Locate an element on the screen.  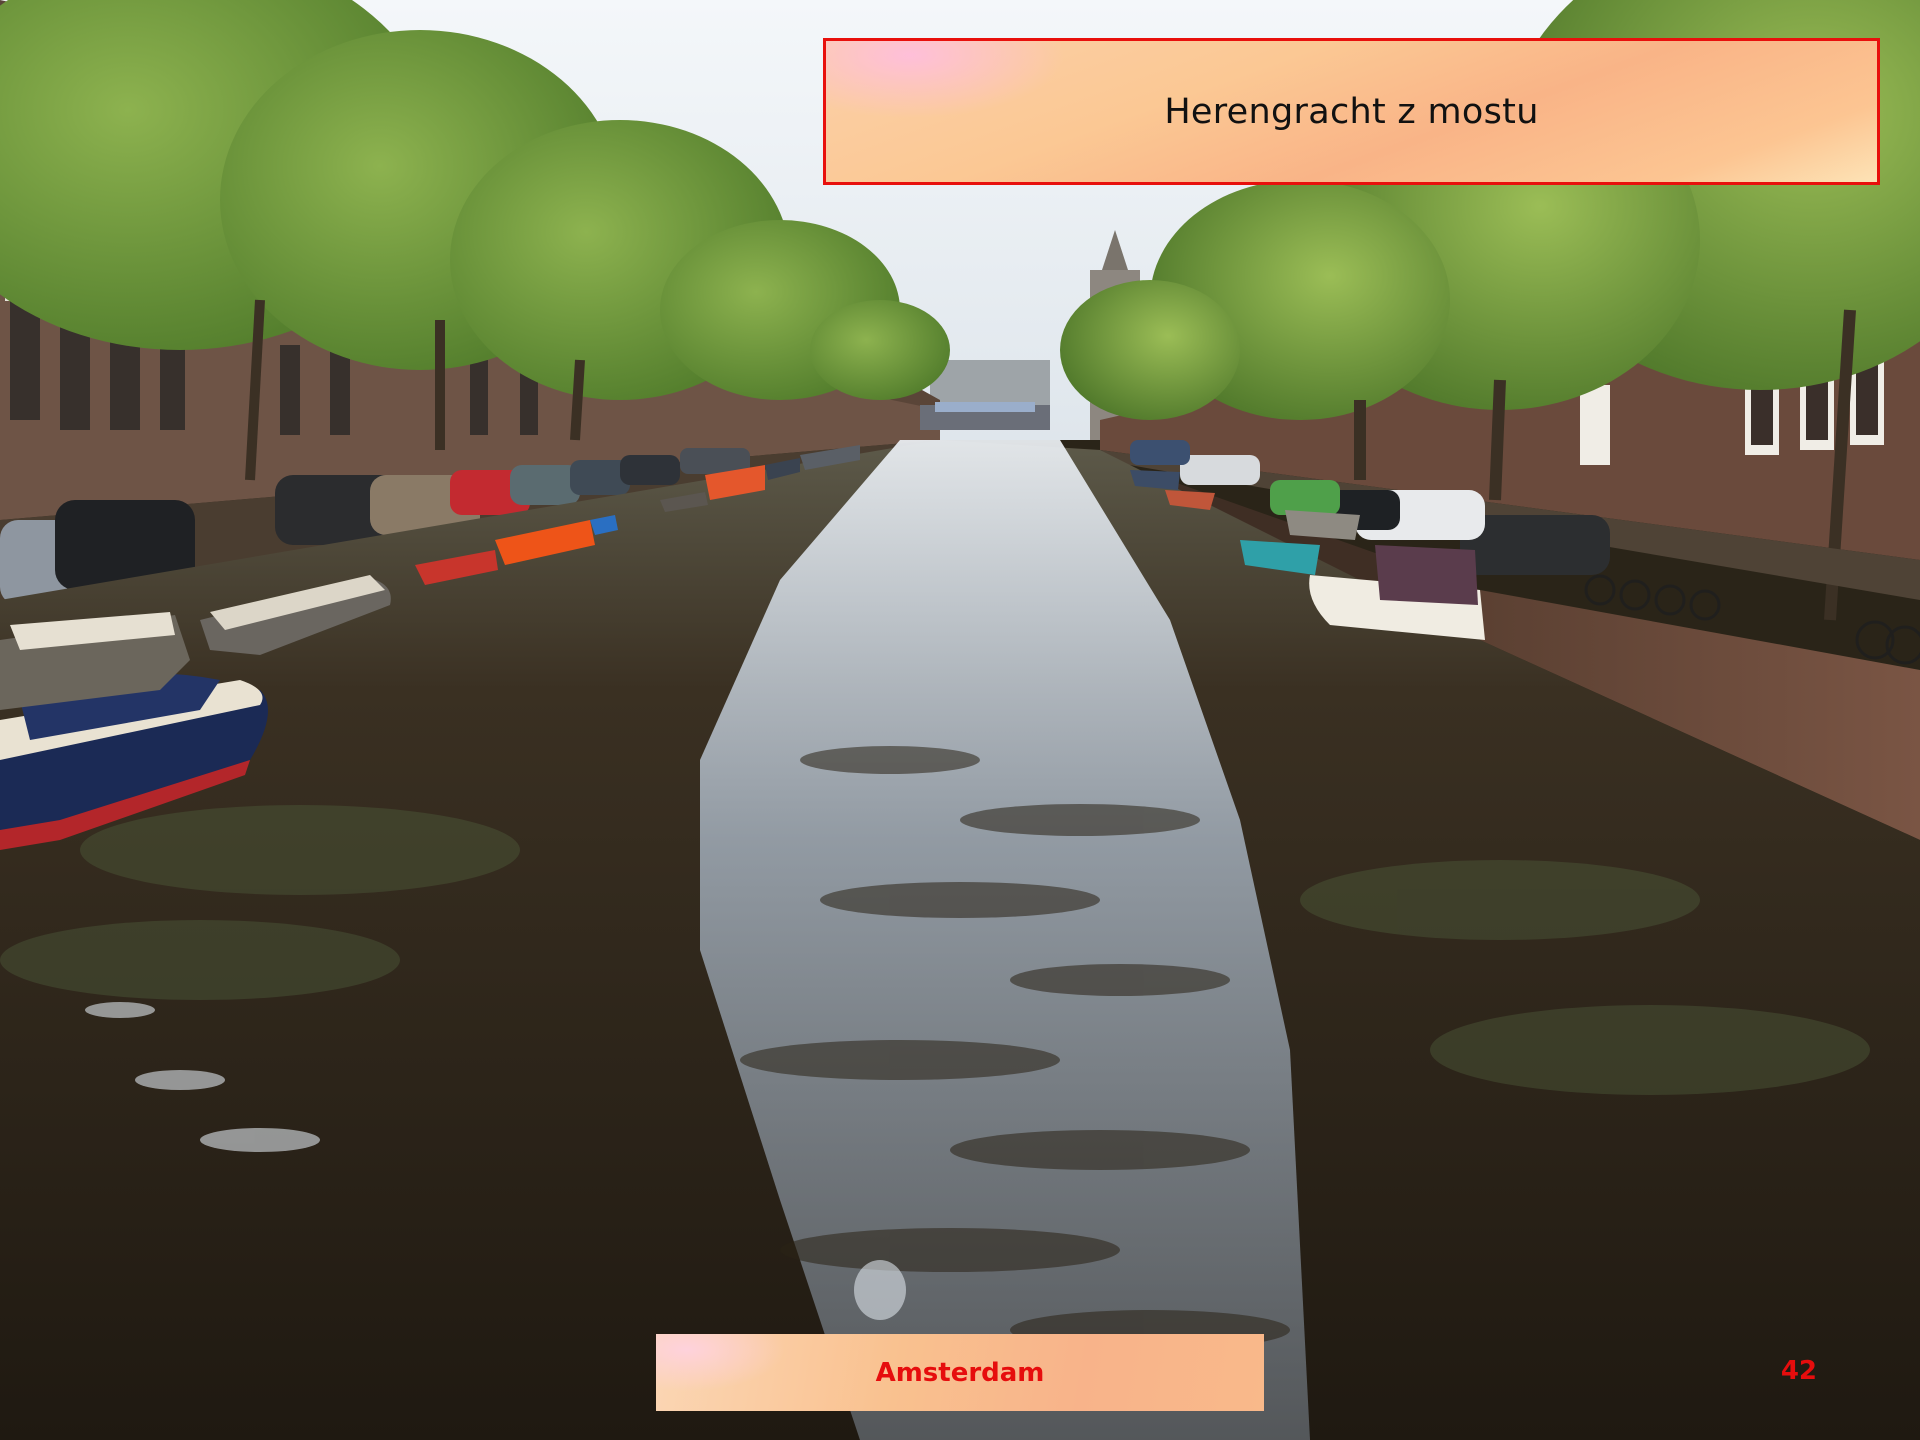
footer-label: Amsterdam is located at coordinates (960, 1372).